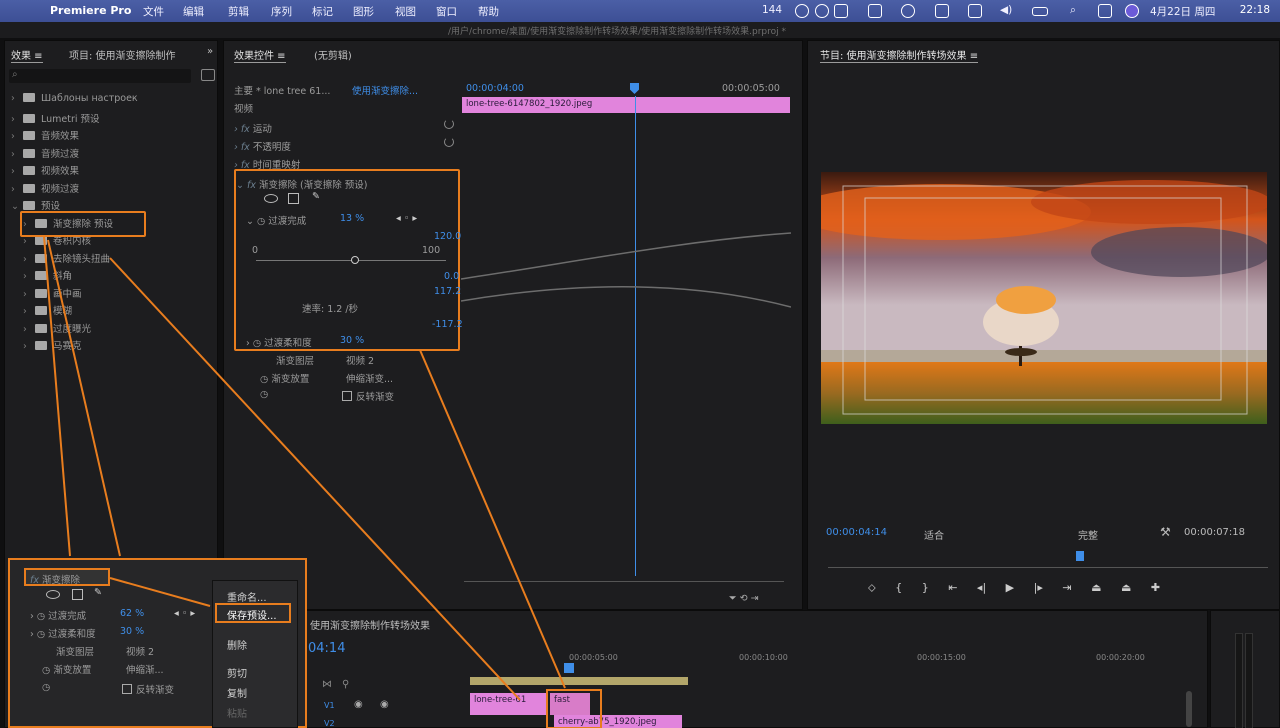 The height and width of the screenshot is (728, 1280). What do you see at coordinates (53, 594) in the screenshot?
I see `ellipse-mask-icon` at bounding box center [53, 594].